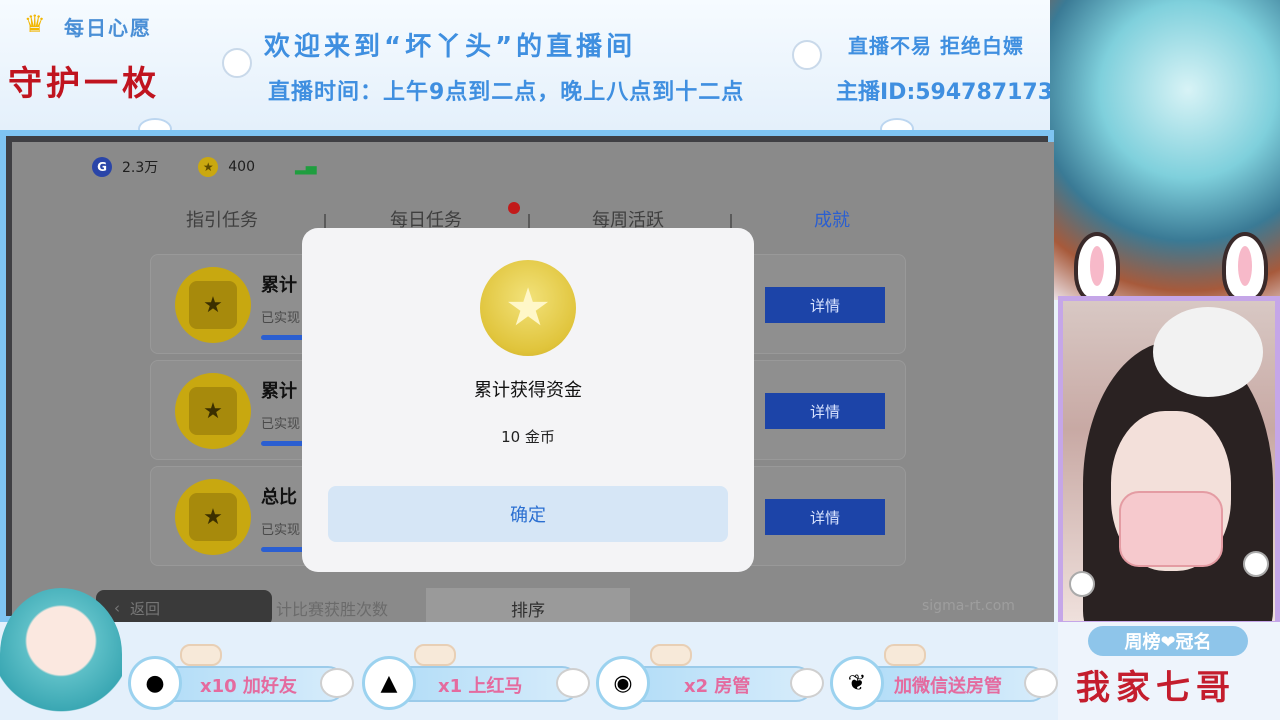  What do you see at coordinates (61, 654) in the screenshot?
I see `mascot-character` at bounding box center [61, 654].